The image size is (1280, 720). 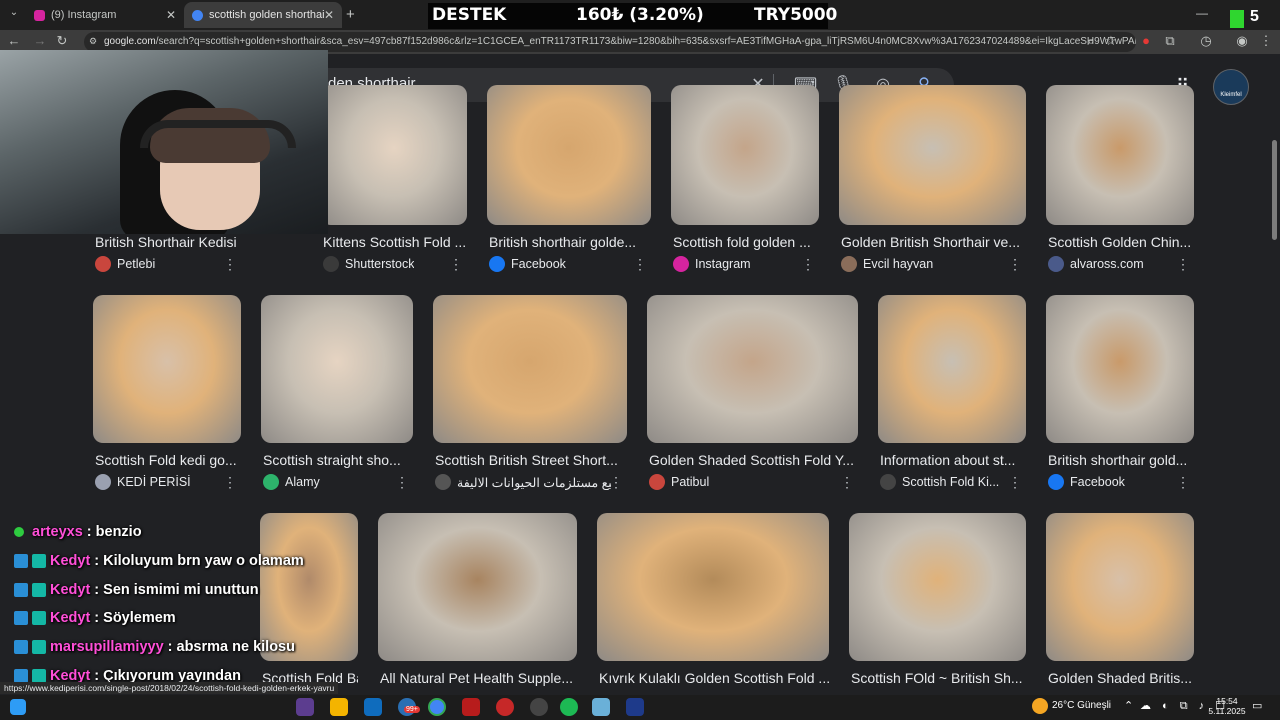 What do you see at coordinates (531, 482) in the screenshot?
I see `result-source: لجميع مستلزمات الحيوانات الاليفة ...⋮` at bounding box center [531, 482].